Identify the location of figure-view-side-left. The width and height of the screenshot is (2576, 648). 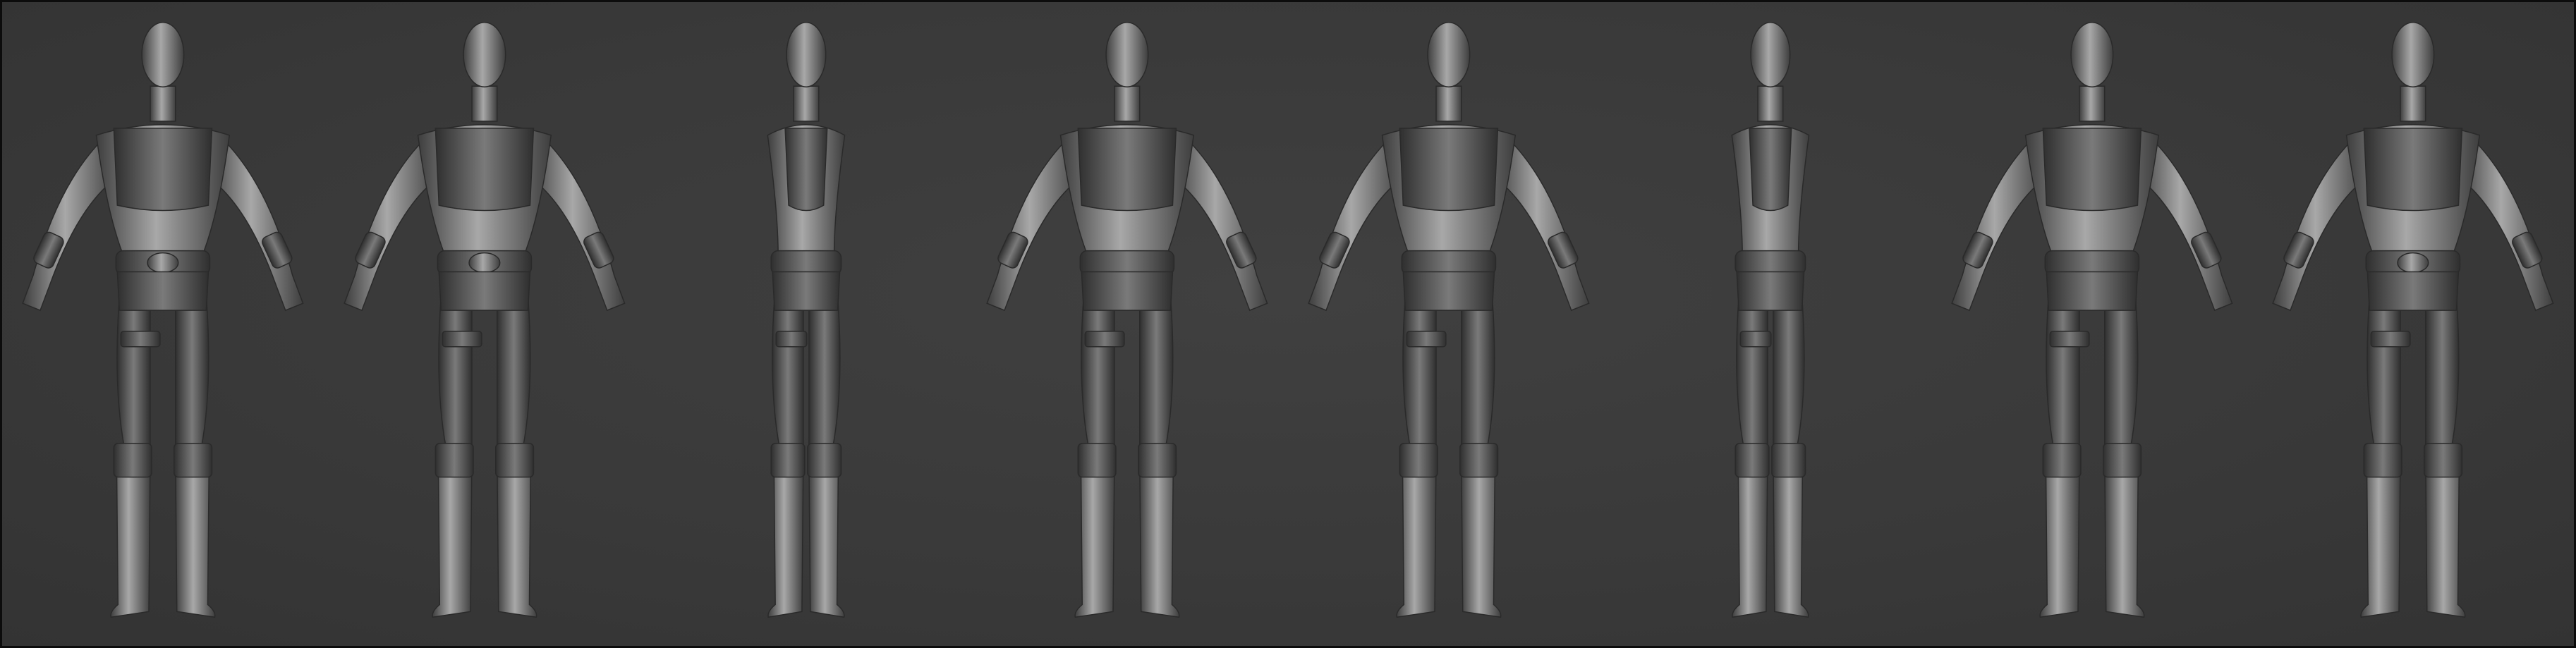
(806, 324).